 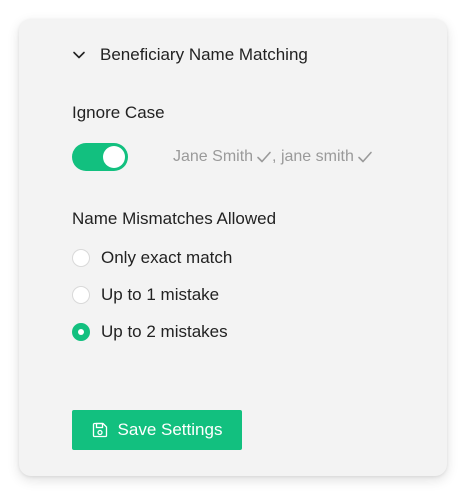 I want to click on toggle-knob, so click(x=114, y=157).